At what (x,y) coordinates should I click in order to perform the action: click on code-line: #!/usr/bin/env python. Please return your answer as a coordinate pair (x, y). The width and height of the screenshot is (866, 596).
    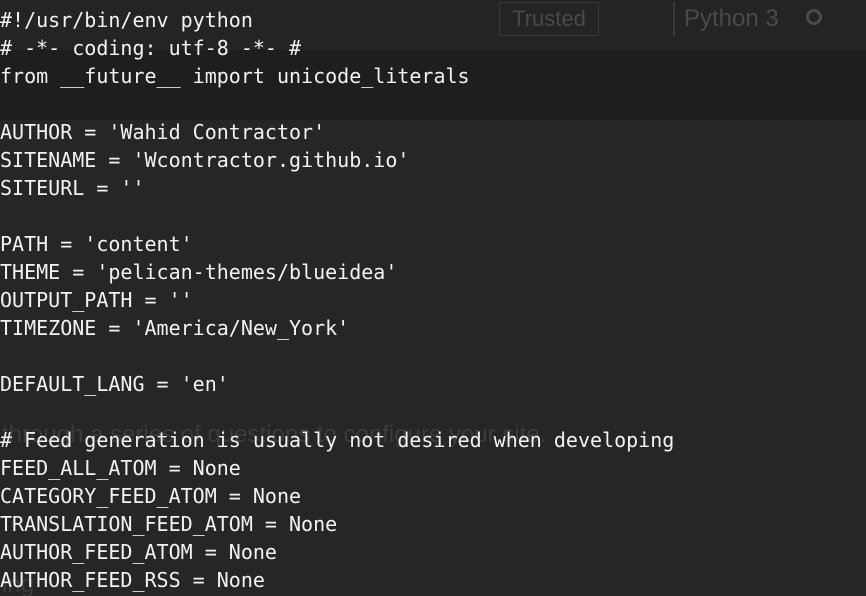
    Looking at the image, I should click on (126, 20).